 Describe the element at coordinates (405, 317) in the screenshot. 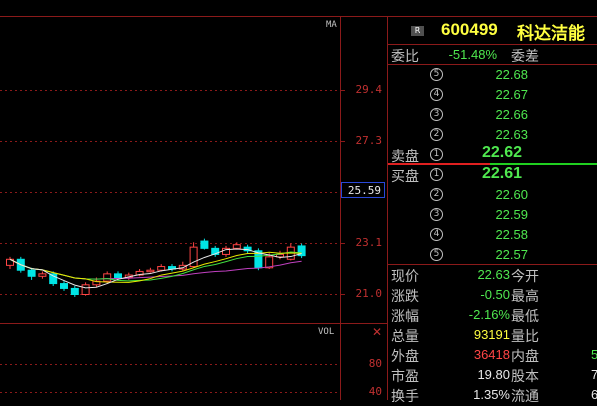

I see `quote-label: 涨幅` at that location.